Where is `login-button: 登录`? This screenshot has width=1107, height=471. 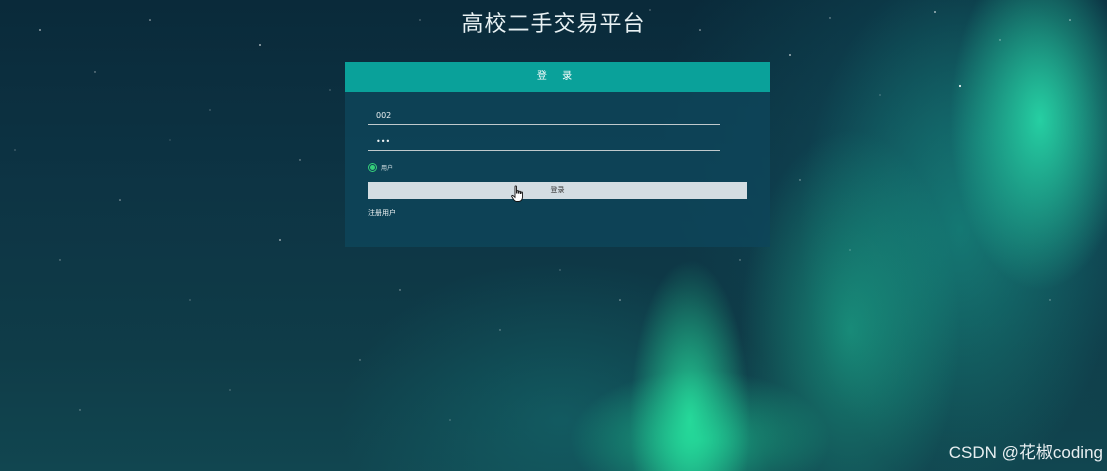
login-button: 登录 is located at coordinates (557, 190).